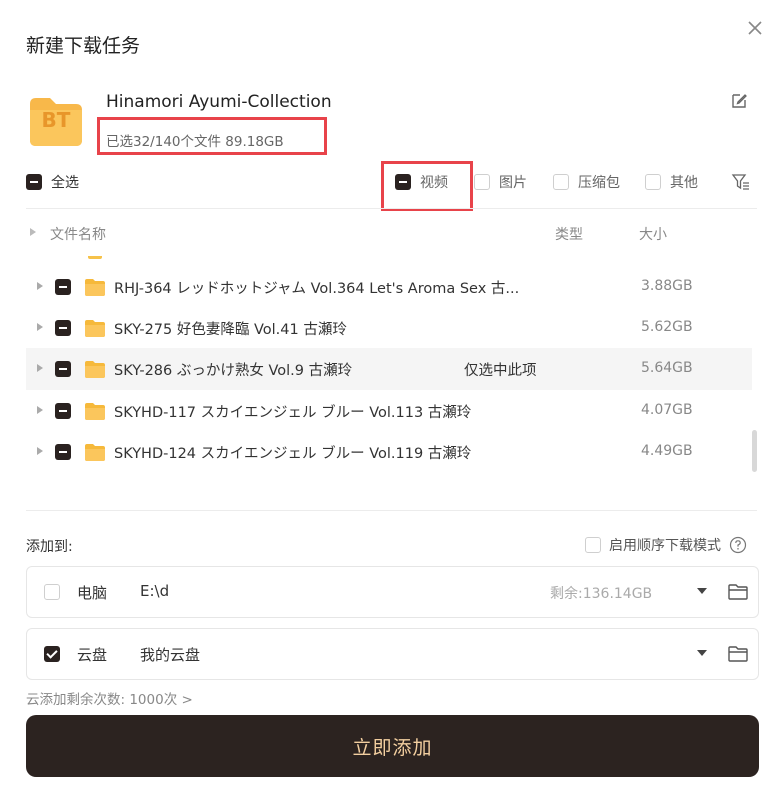  What do you see at coordinates (754, 451) in the screenshot?
I see `list-scrollbar` at bounding box center [754, 451].